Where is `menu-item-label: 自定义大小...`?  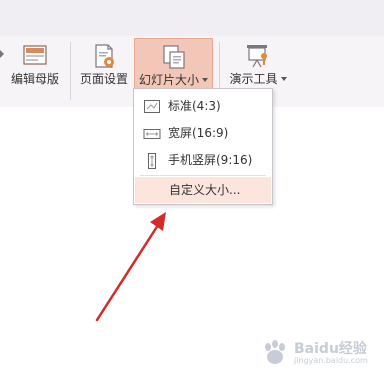 menu-item-label: 自定义大小... is located at coordinates (205, 190).